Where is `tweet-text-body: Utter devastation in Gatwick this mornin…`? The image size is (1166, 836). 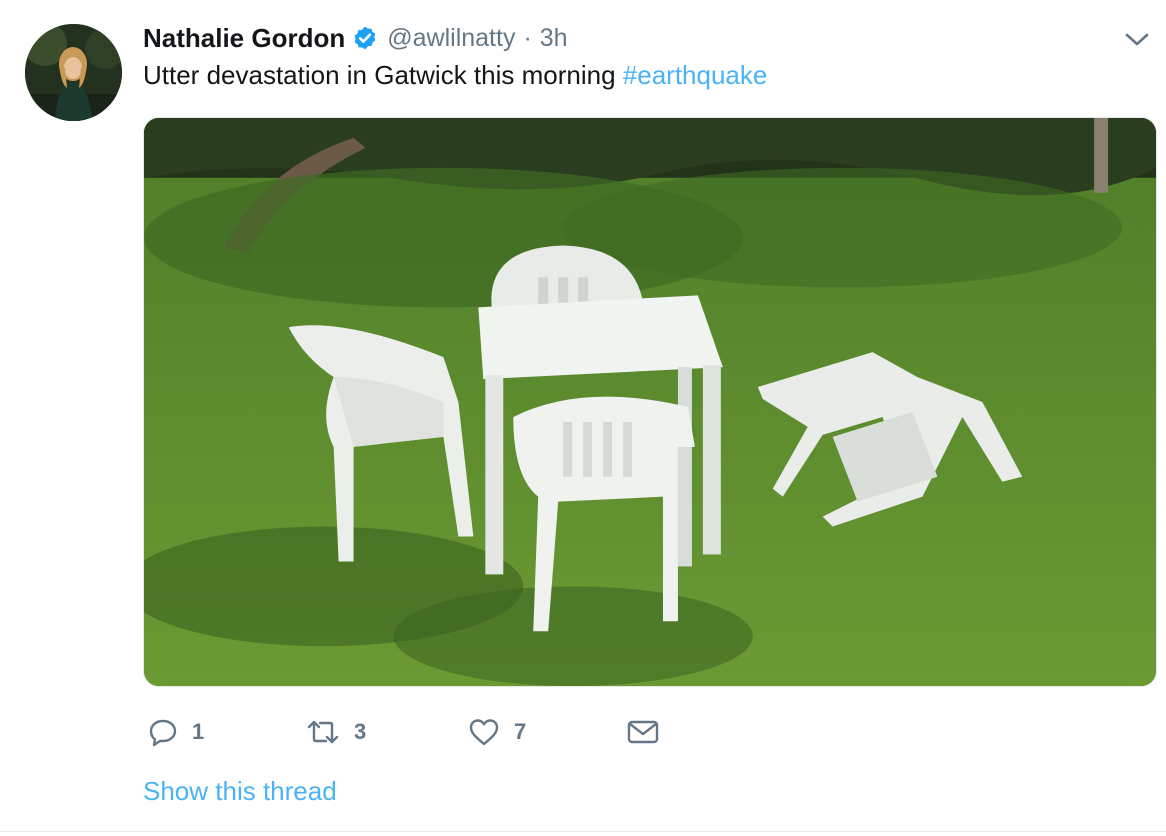
tweet-text-body: Utter devastation in Gatwick this mornin… is located at coordinates (379, 75).